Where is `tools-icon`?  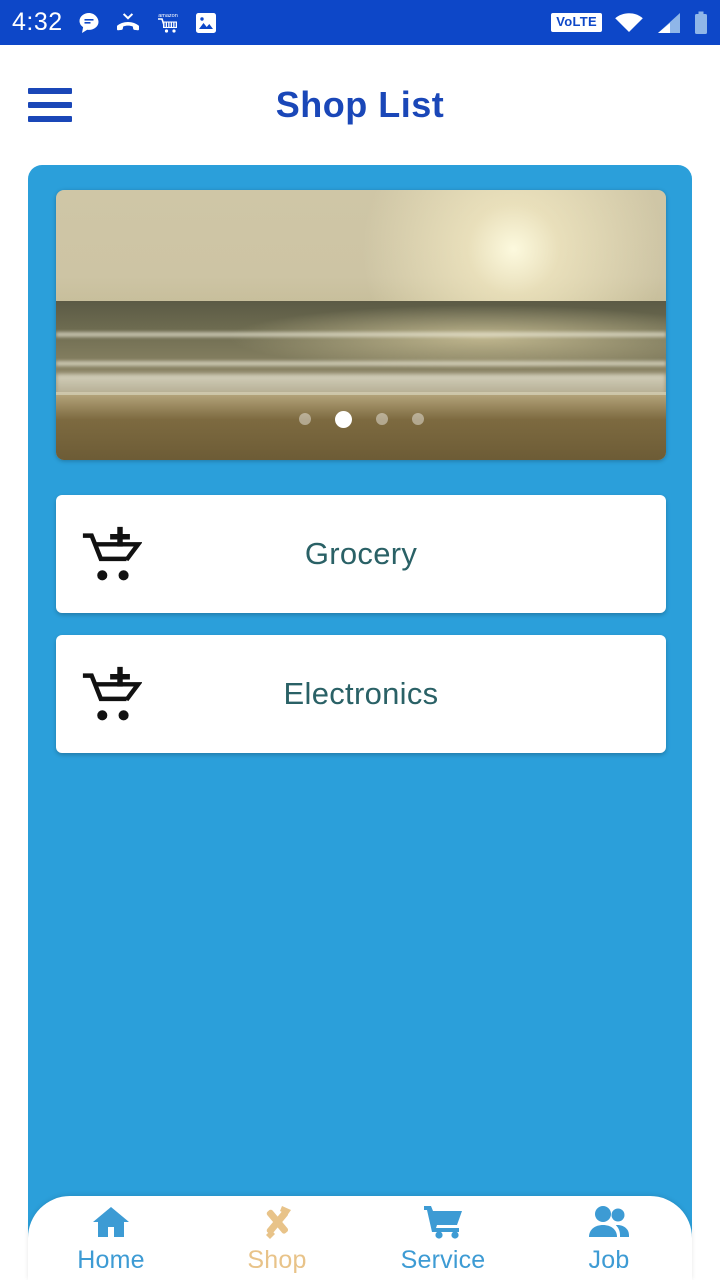
tools-icon is located at coordinates (278, 1222).